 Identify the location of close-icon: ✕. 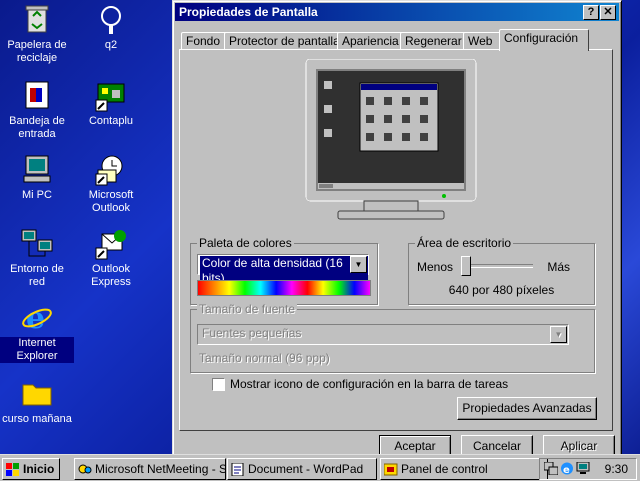
(608, 12).